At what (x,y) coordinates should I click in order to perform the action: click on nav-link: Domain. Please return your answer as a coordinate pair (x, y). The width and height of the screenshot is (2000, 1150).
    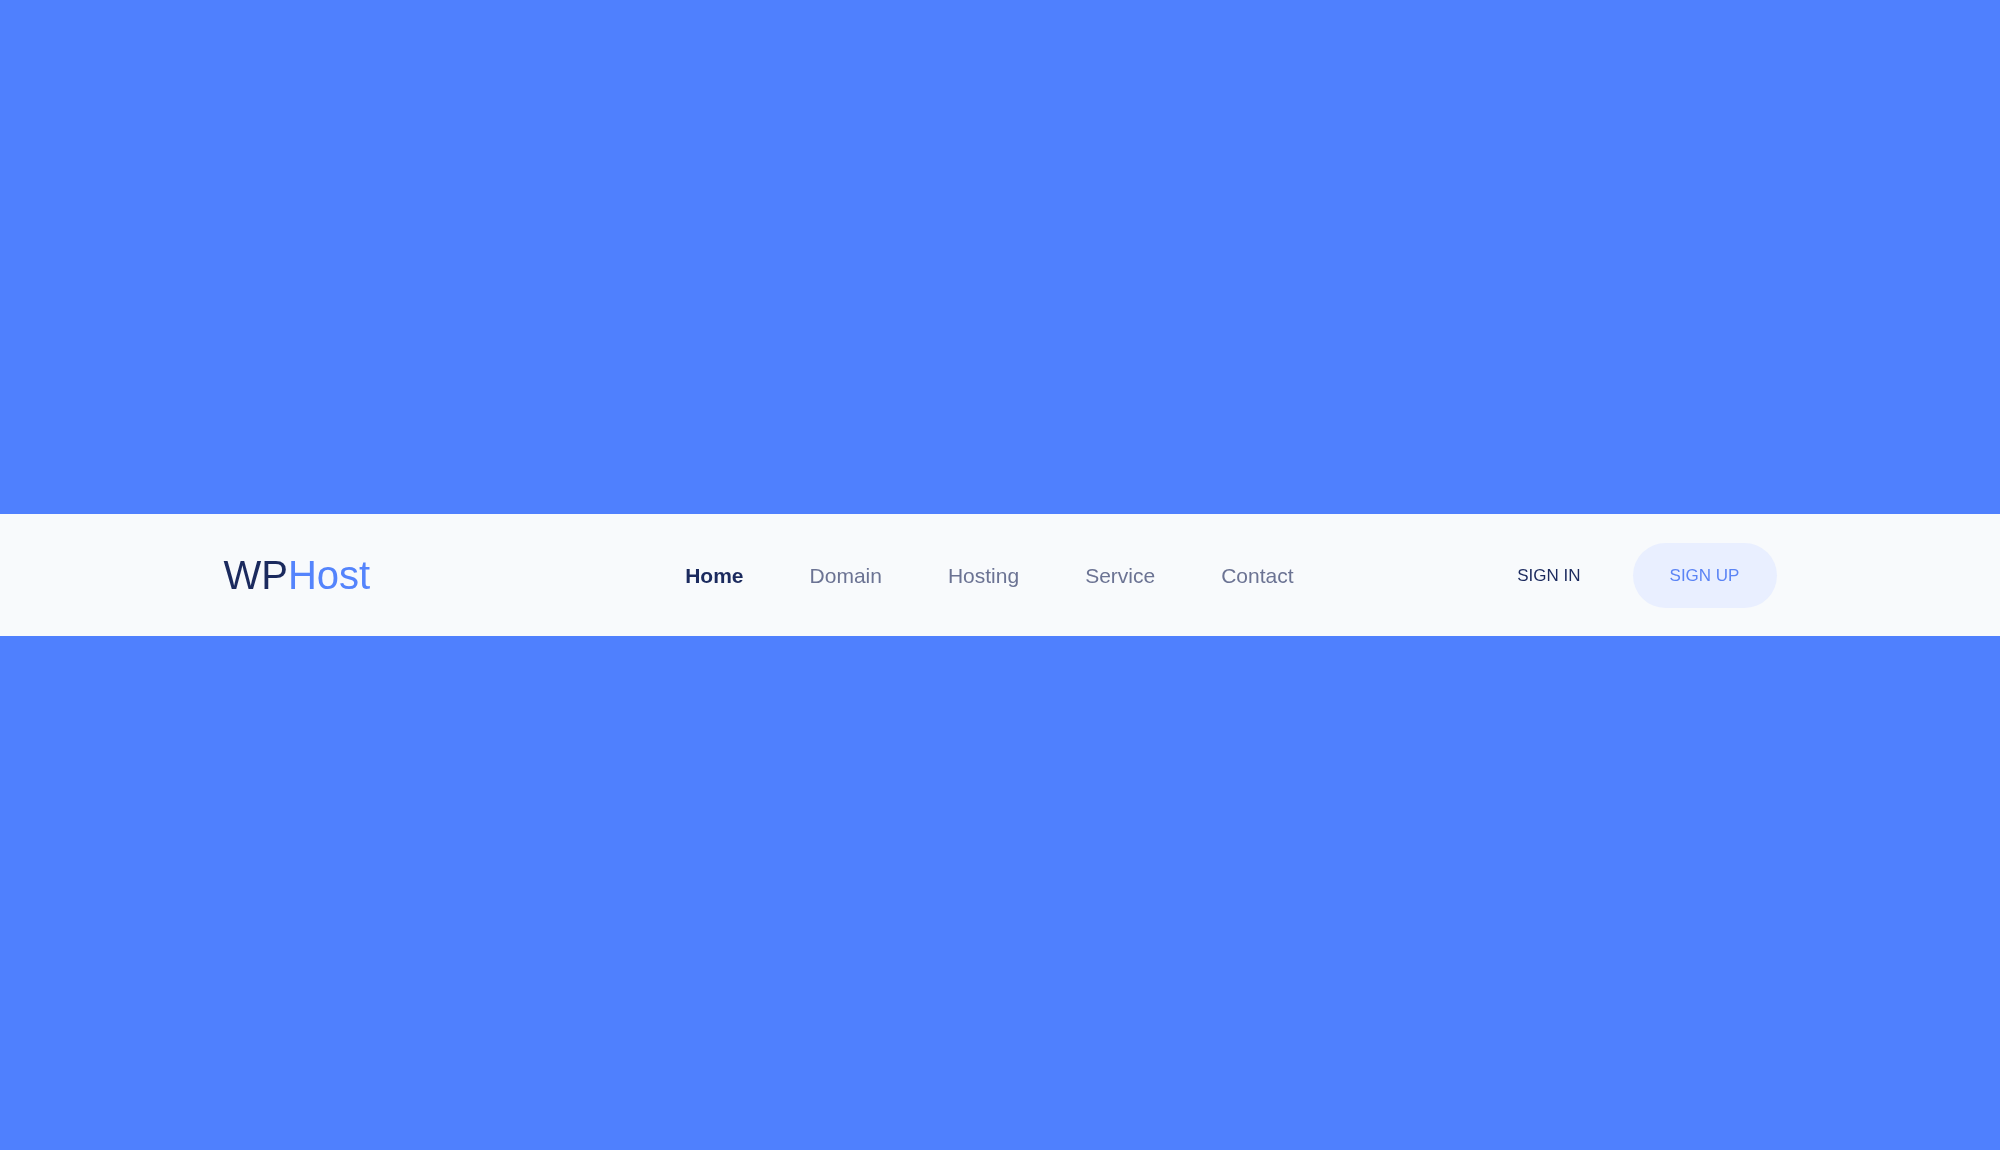
    Looking at the image, I should click on (845, 575).